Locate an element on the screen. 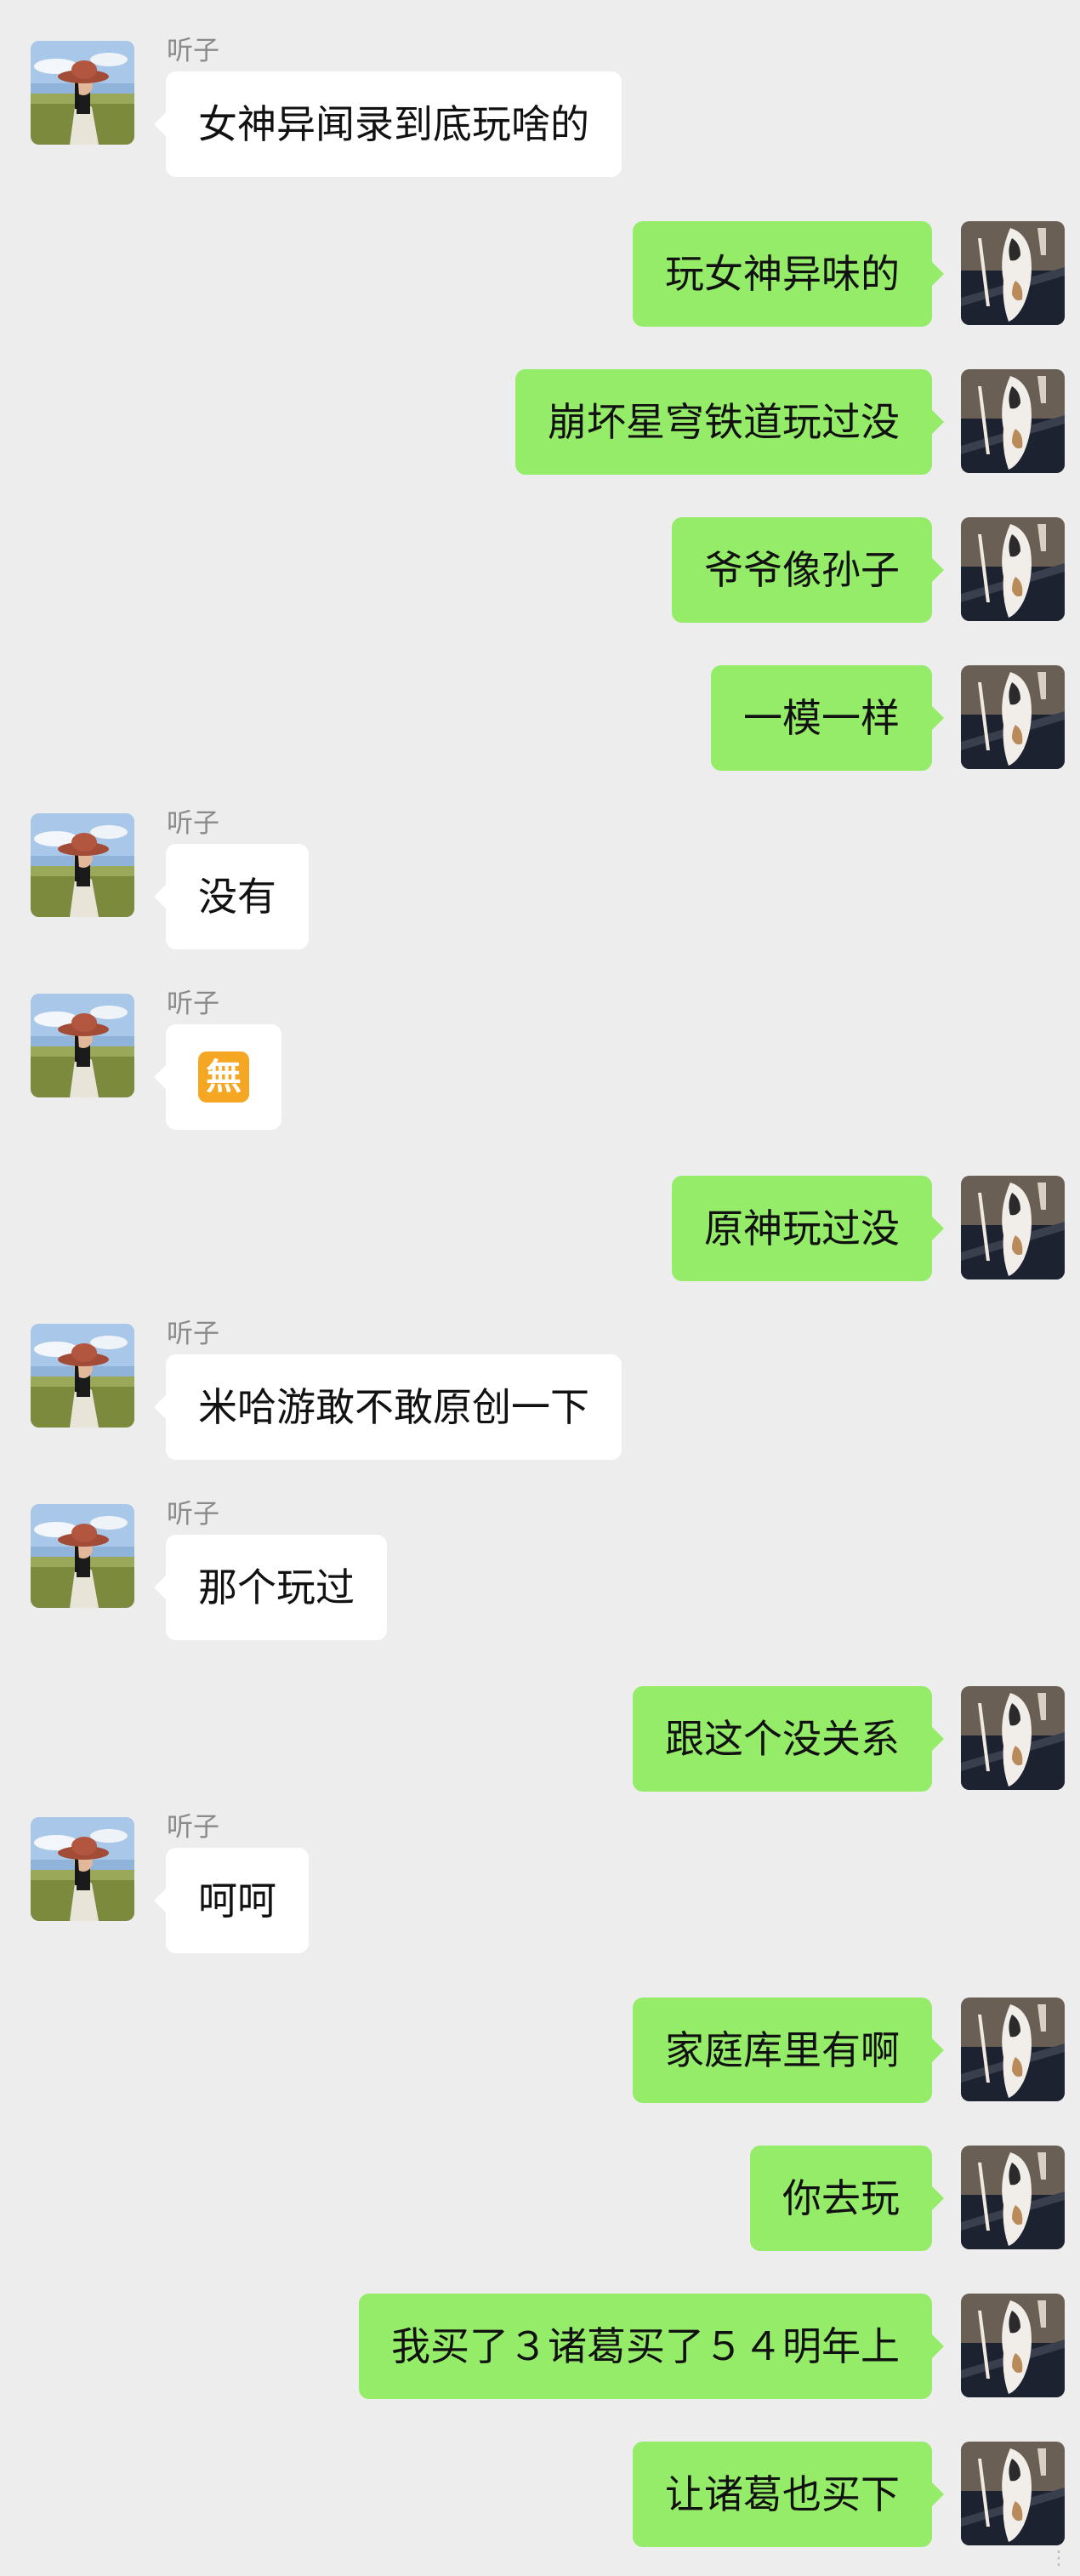  message-bubble: 一模一样 is located at coordinates (827, 718).